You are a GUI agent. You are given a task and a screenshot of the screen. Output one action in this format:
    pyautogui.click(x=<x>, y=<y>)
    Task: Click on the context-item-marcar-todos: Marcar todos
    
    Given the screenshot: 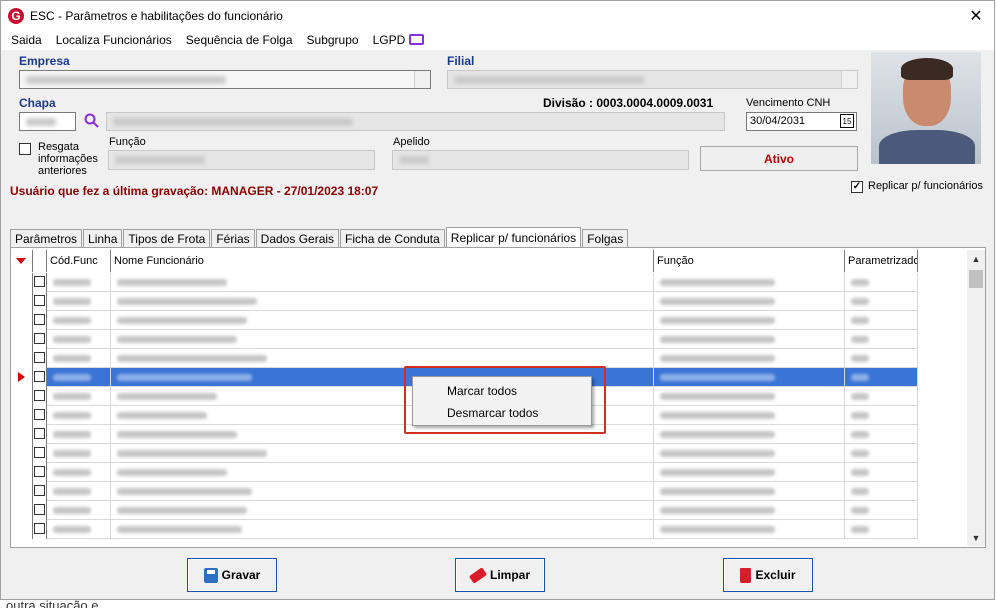 What is the action you would take?
    pyautogui.click(x=502, y=391)
    